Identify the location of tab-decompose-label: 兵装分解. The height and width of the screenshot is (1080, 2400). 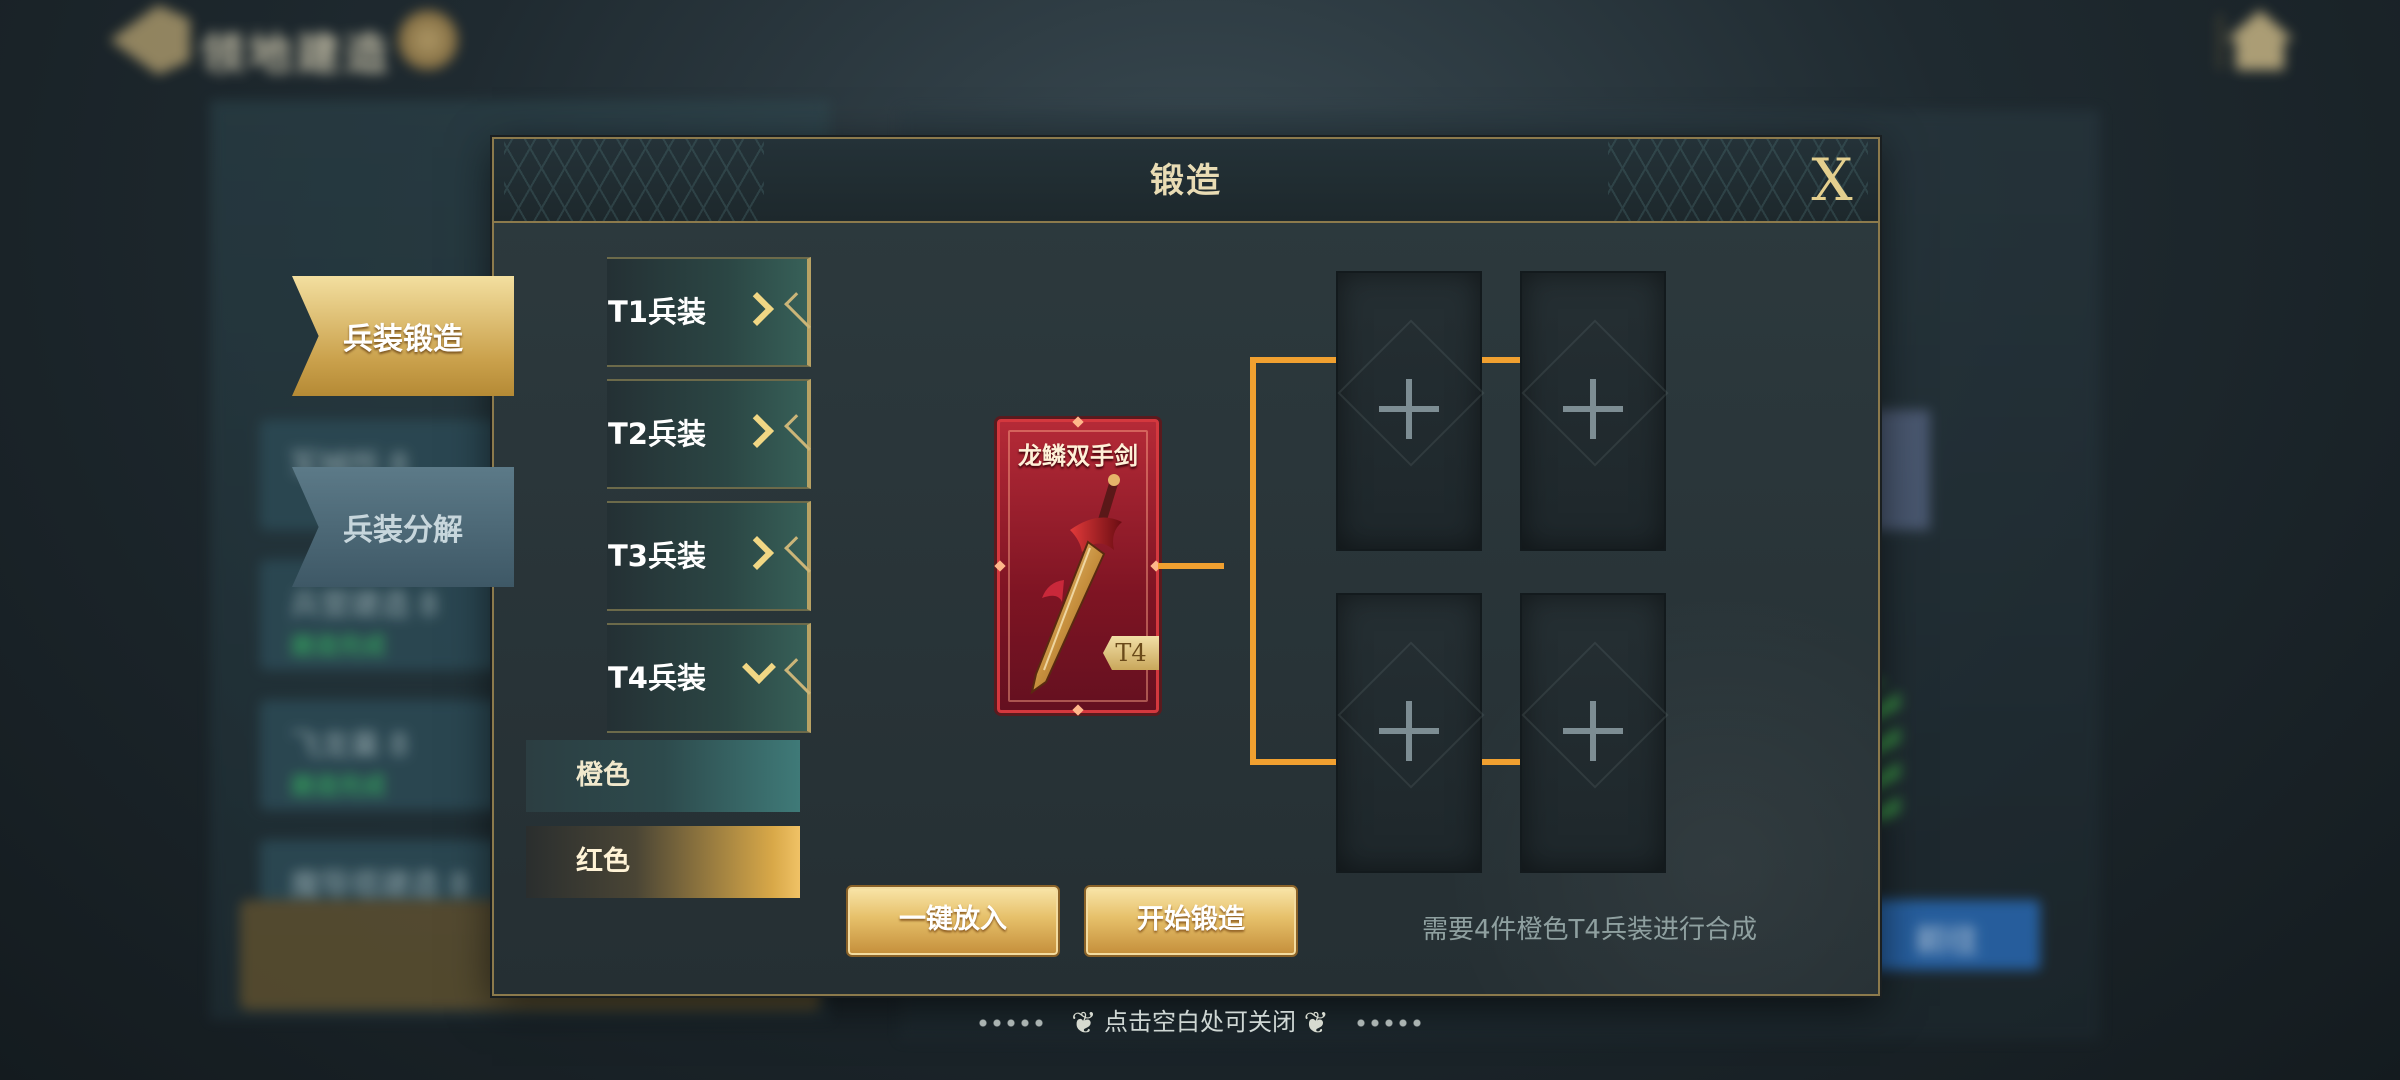
(403, 530).